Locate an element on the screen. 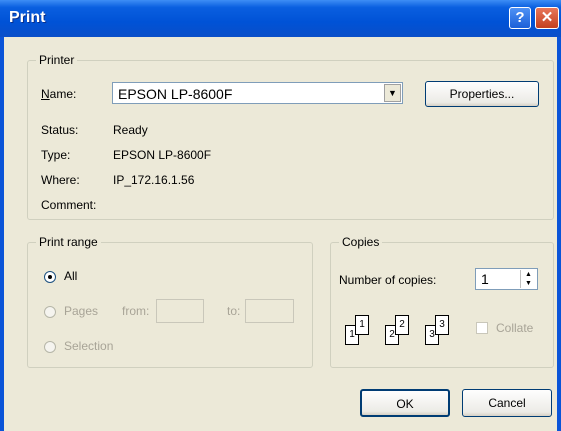 The width and height of the screenshot is (561, 431). collate-label: Collate is located at coordinates (514, 328).